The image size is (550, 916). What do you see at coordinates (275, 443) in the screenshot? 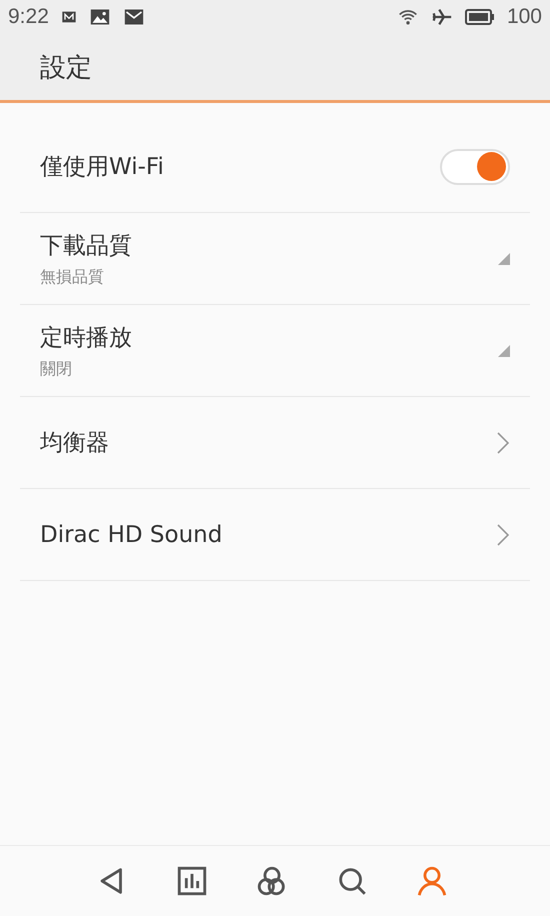
I see `setting-row: 均衡器` at bounding box center [275, 443].